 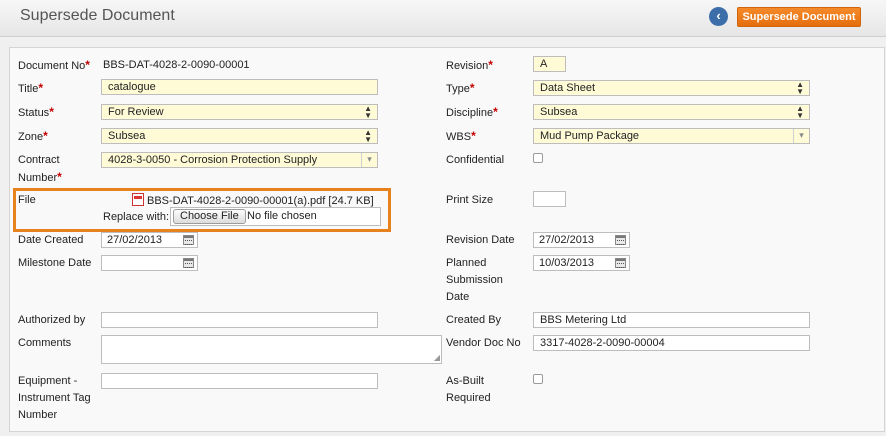 What do you see at coordinates (474, 320) in the screenshot?
I see `created-by-label: Created By` at bounding box center [474, 320].